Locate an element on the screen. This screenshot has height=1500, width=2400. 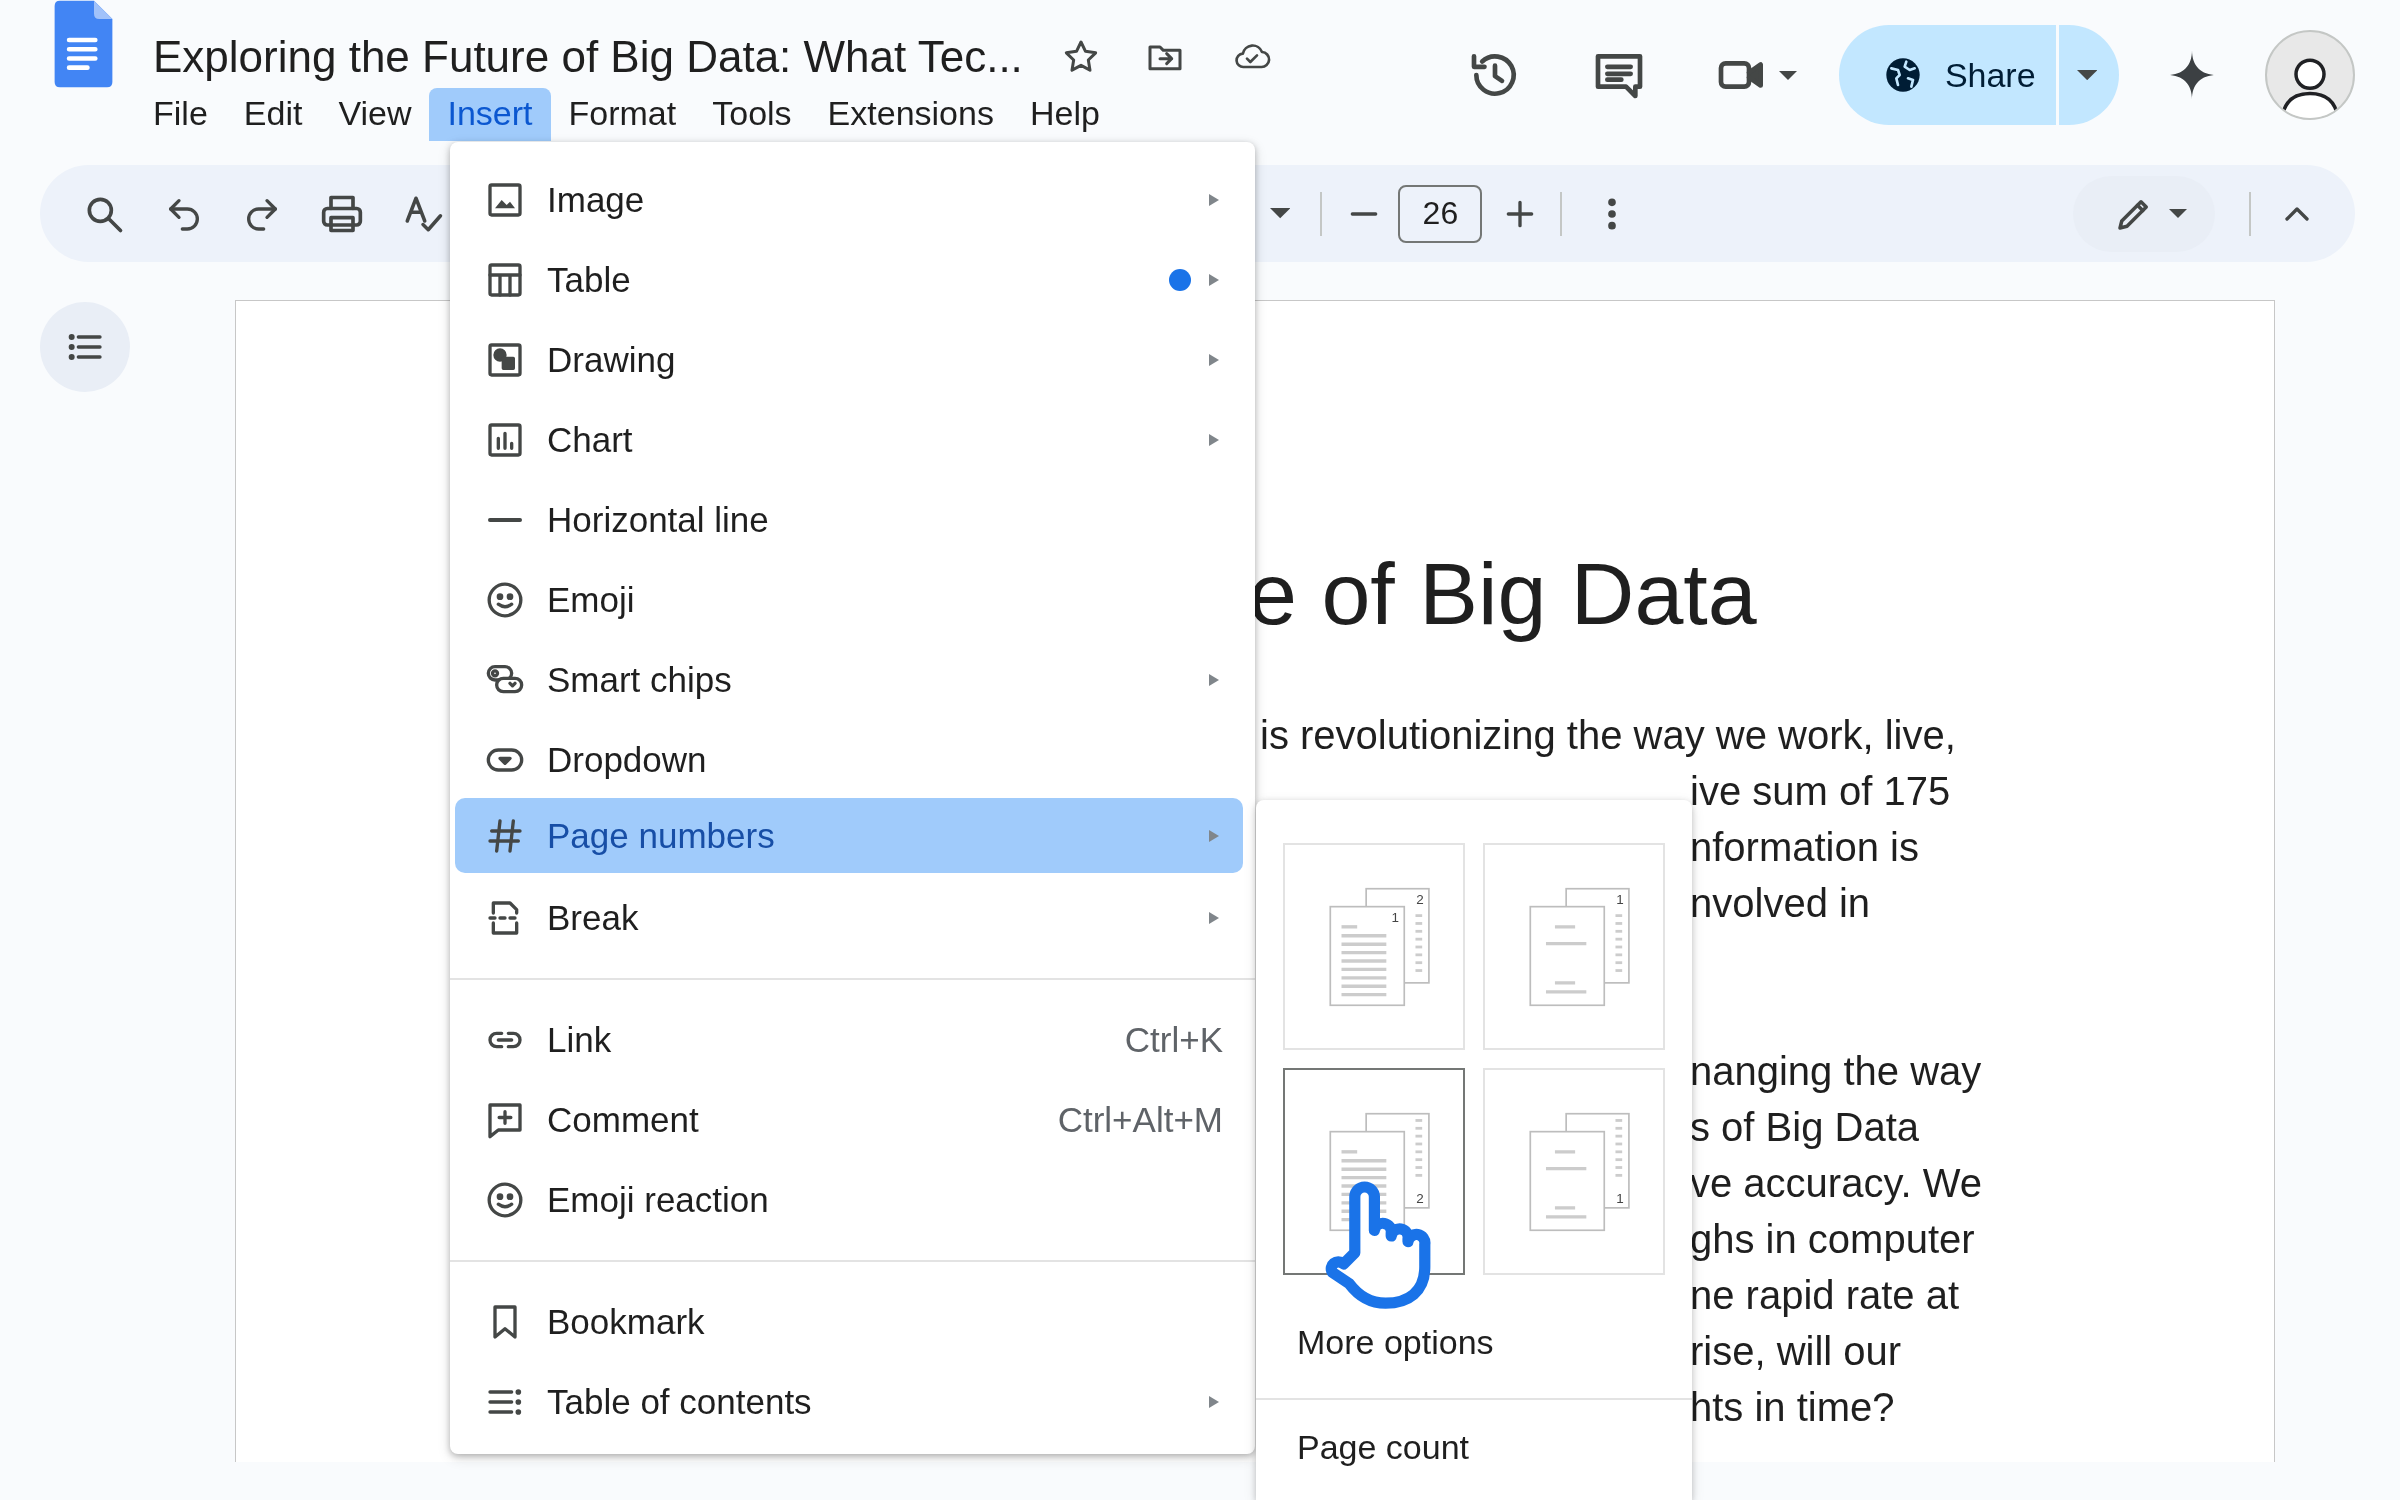
menu-item: Table is located at coordinates (849, 280).